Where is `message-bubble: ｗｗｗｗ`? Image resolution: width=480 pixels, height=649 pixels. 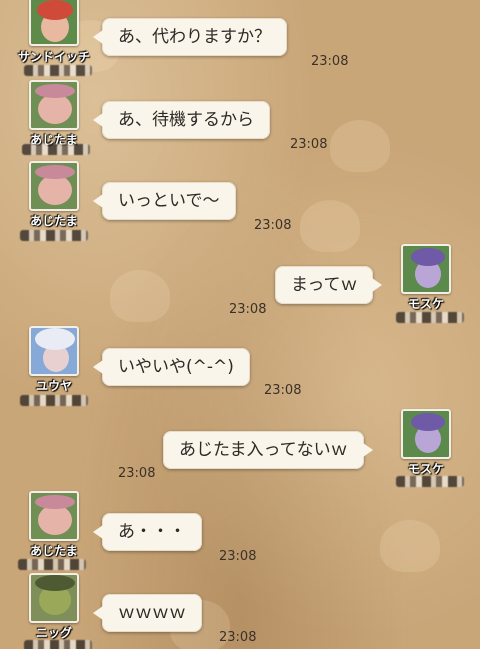 message-bubble: ｗｗｗｗ is located at coordinates (147, 613).